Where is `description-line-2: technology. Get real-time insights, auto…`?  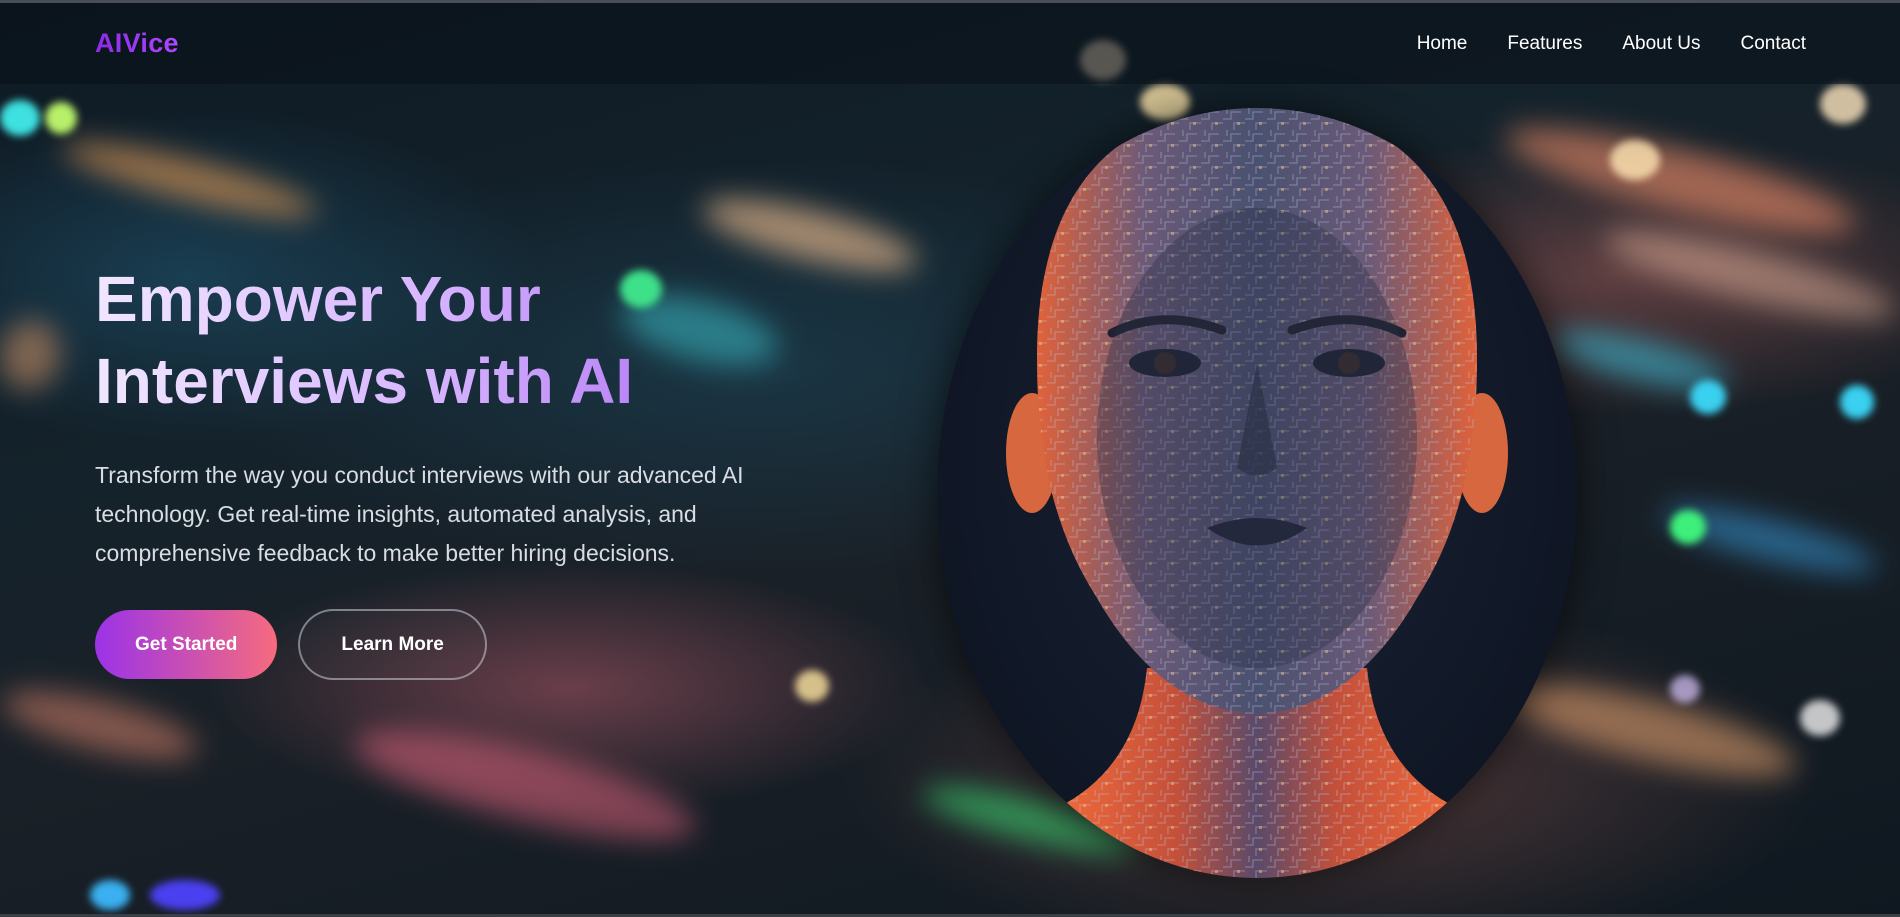
description-line-2: technology. Get real-time insights, auto… is located at coordinates (396, 514).